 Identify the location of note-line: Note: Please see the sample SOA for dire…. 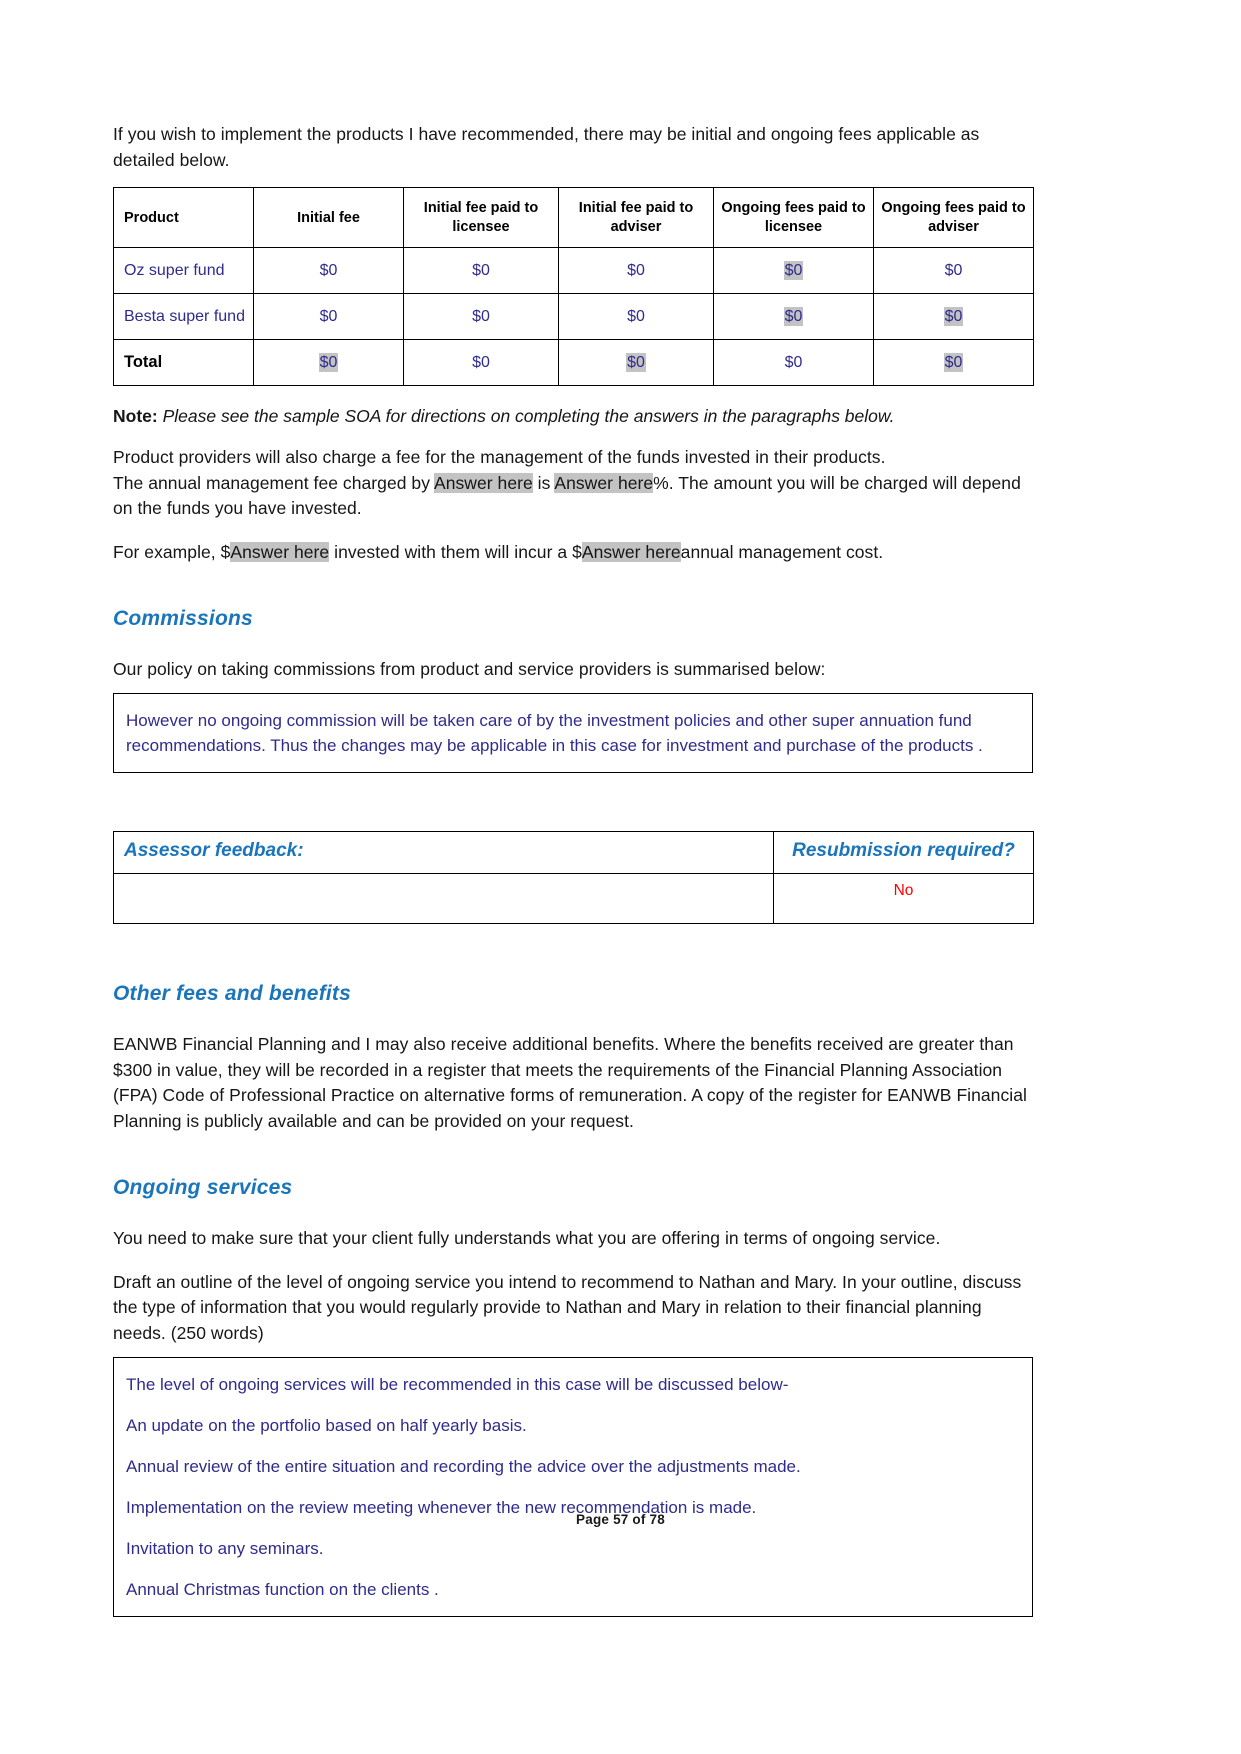
(573, 416).